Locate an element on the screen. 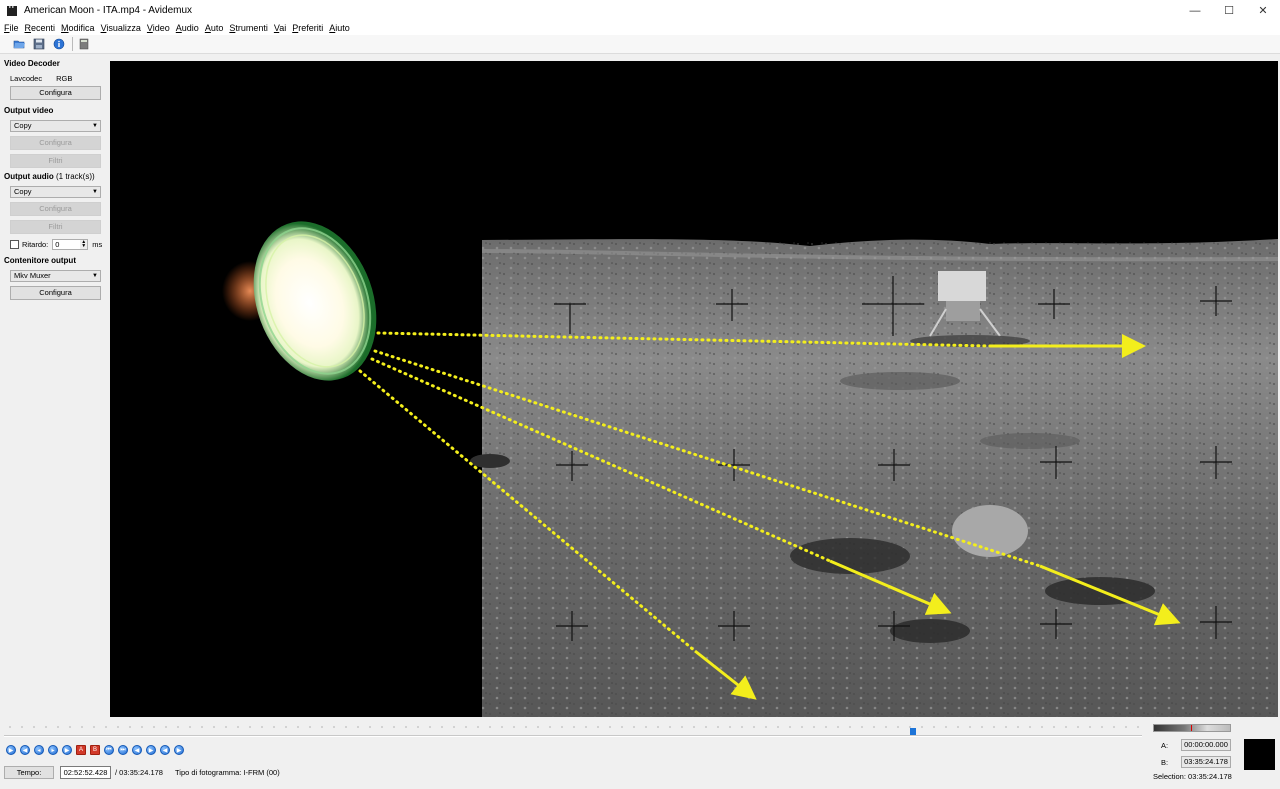 The image size is (1280, 789). next-frame-icon: ▸ is located at coordinates (53, 750).